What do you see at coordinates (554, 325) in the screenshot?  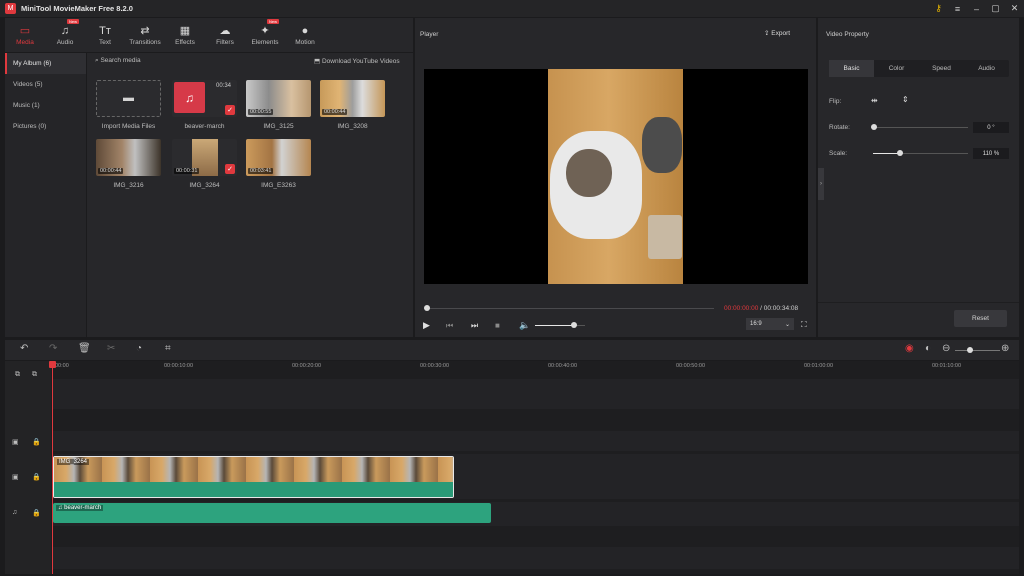 I see `volume-fill` at bounding box center [554, 325].